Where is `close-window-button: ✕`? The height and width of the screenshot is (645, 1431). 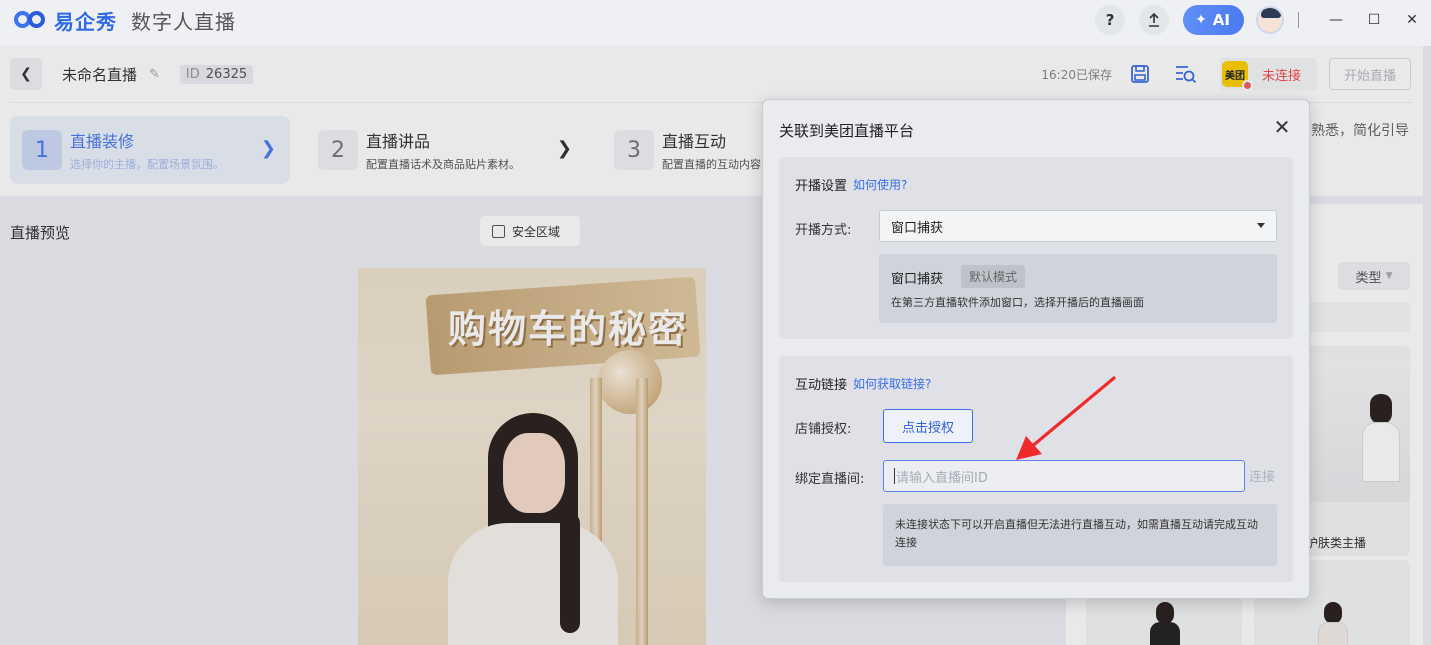
close-window-button: ✕ is located at coordinates (1412, 20).